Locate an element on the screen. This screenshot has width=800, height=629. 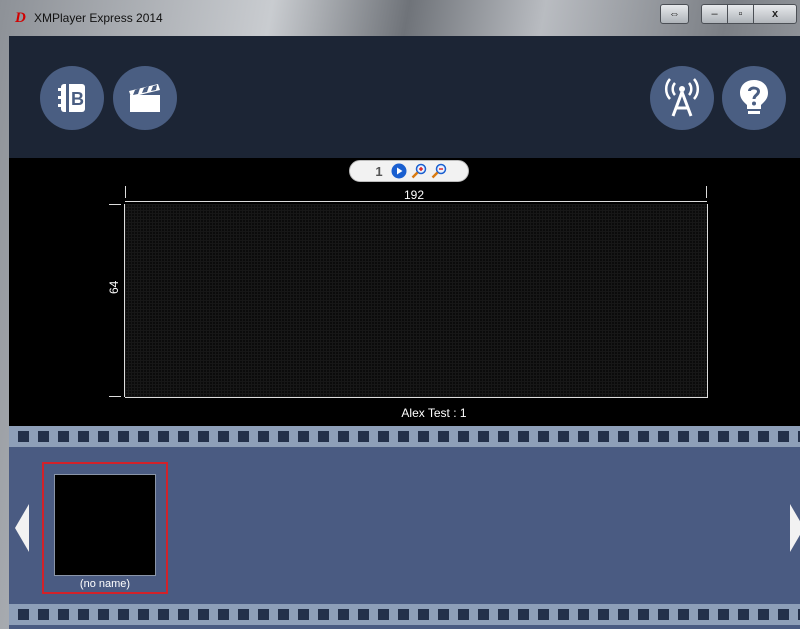
zoom-out-icon is located at coordinates (439, 171).